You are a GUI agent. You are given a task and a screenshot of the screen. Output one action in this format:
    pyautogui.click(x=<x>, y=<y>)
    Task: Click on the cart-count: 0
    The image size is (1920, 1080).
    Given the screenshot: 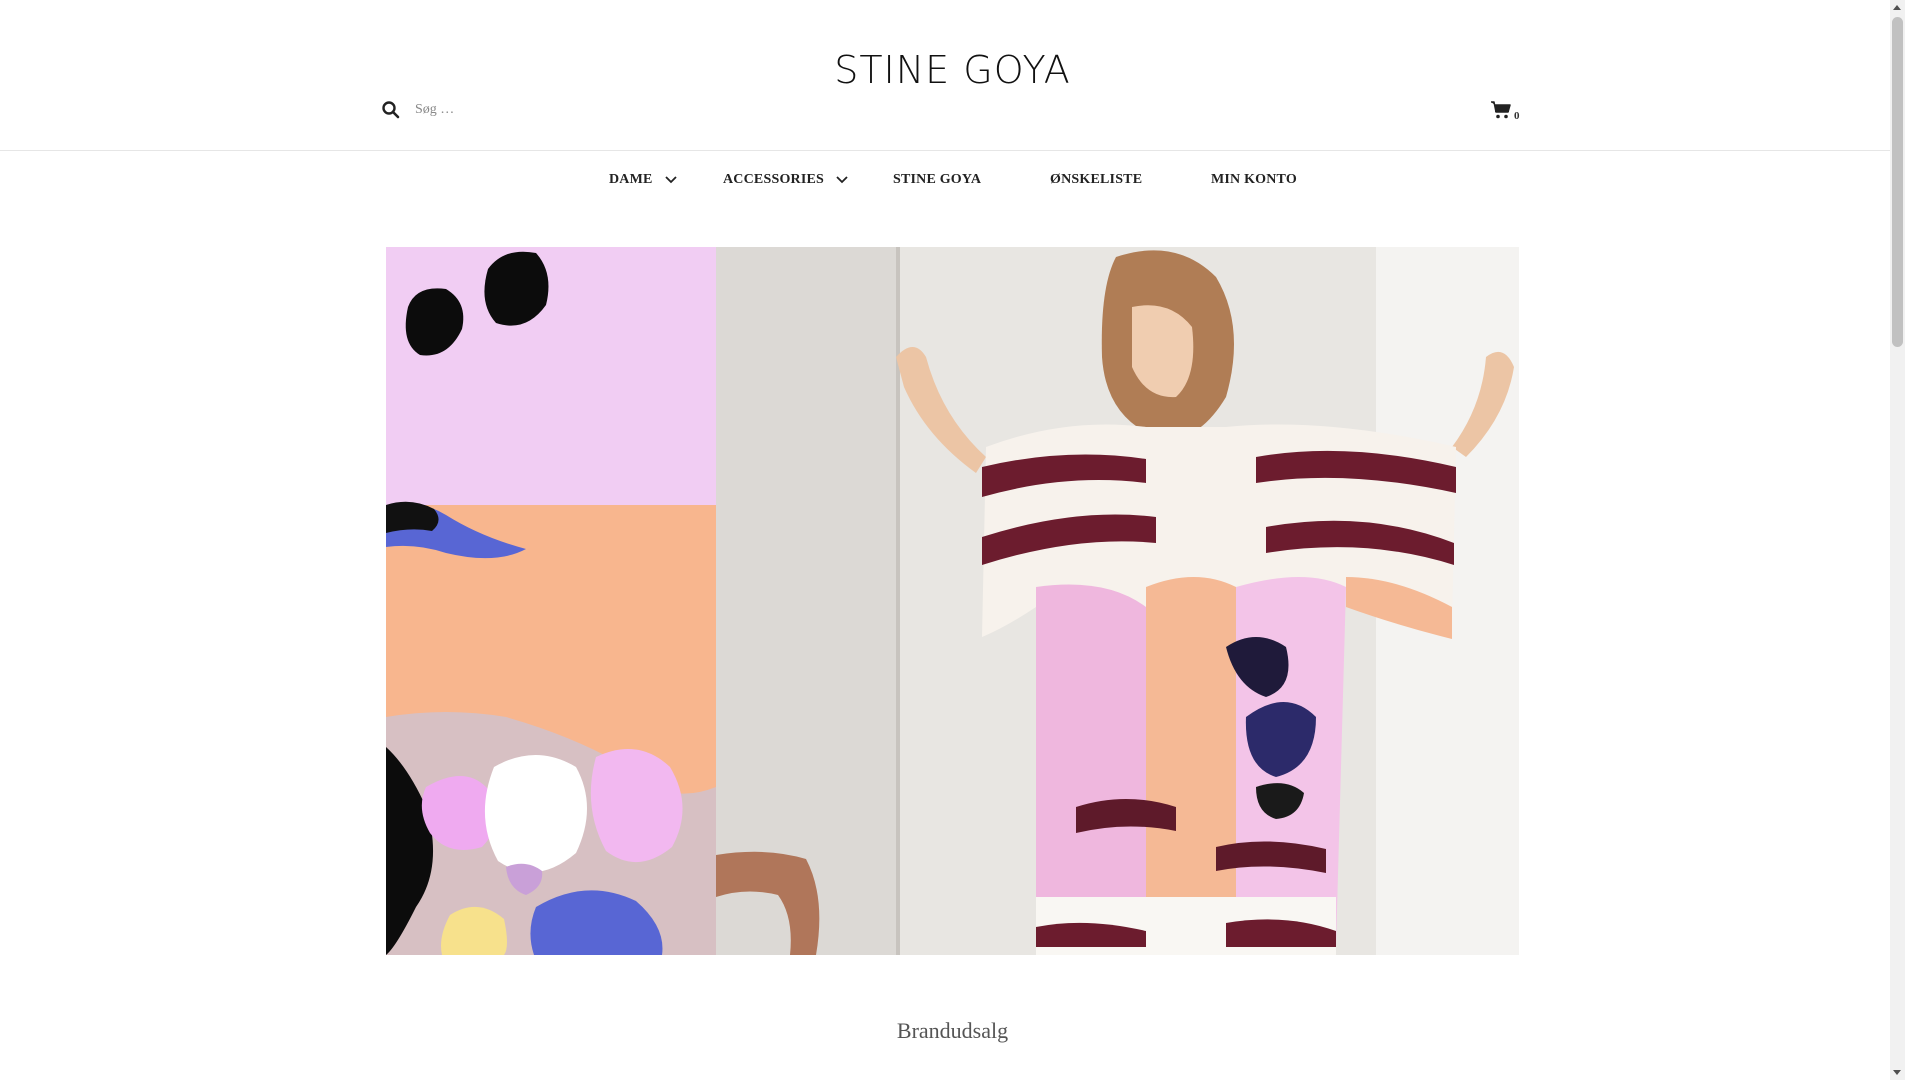 What is the action you would take?
    pyautogui.click(x=1517, y=116)
    